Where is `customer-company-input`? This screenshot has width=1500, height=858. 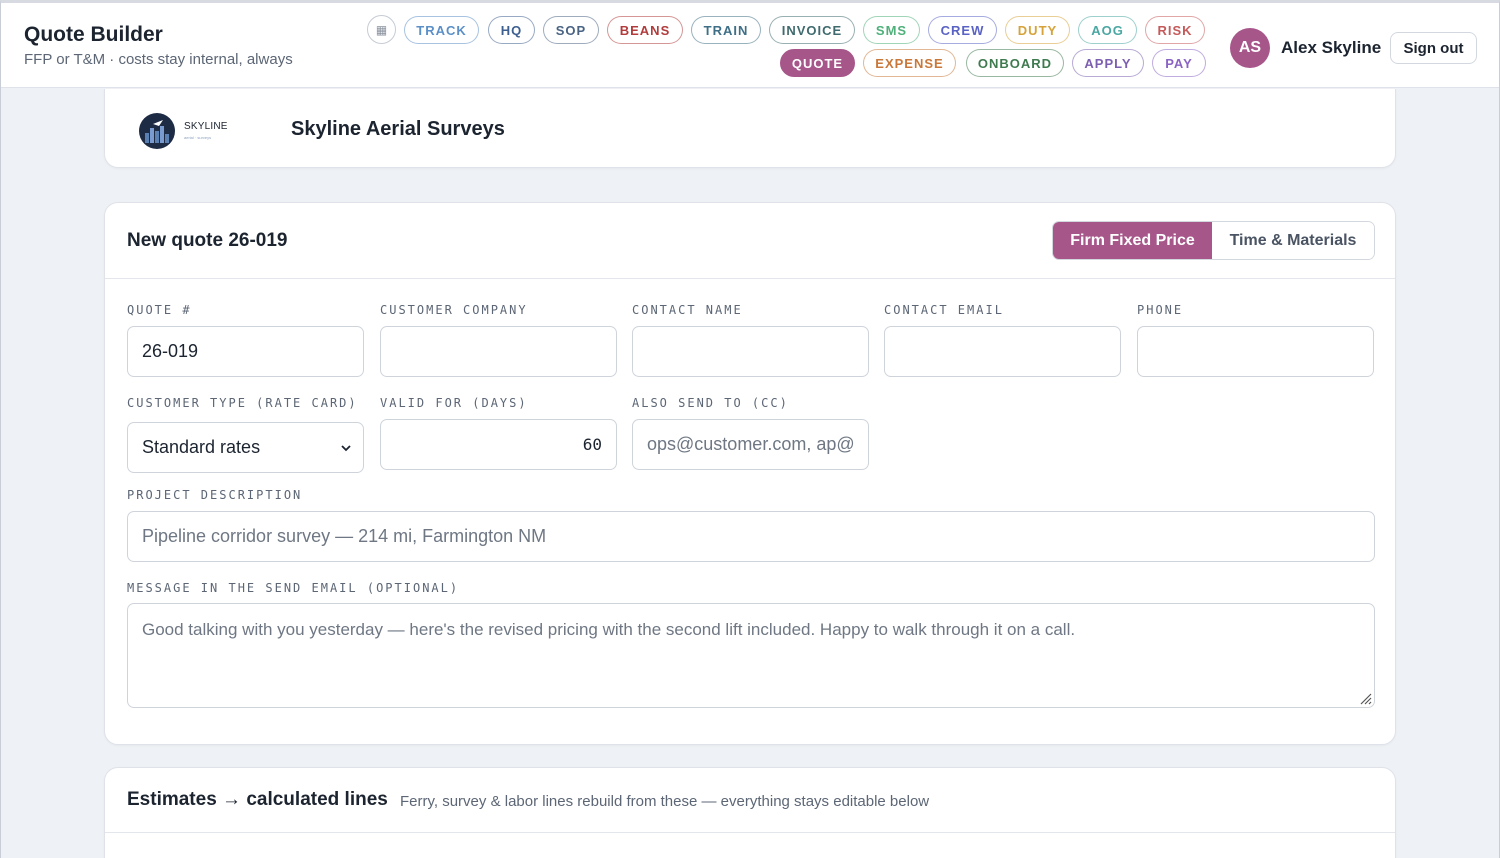 customer-company-input is located at coordinates (498, 351).